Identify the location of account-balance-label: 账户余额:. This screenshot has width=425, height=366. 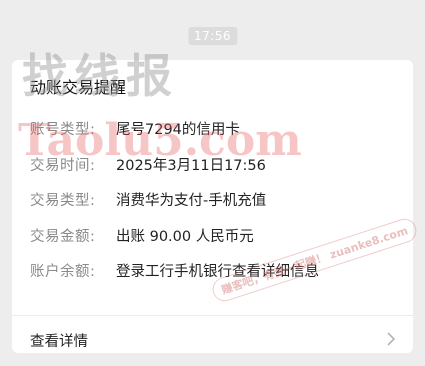
(63, 272).